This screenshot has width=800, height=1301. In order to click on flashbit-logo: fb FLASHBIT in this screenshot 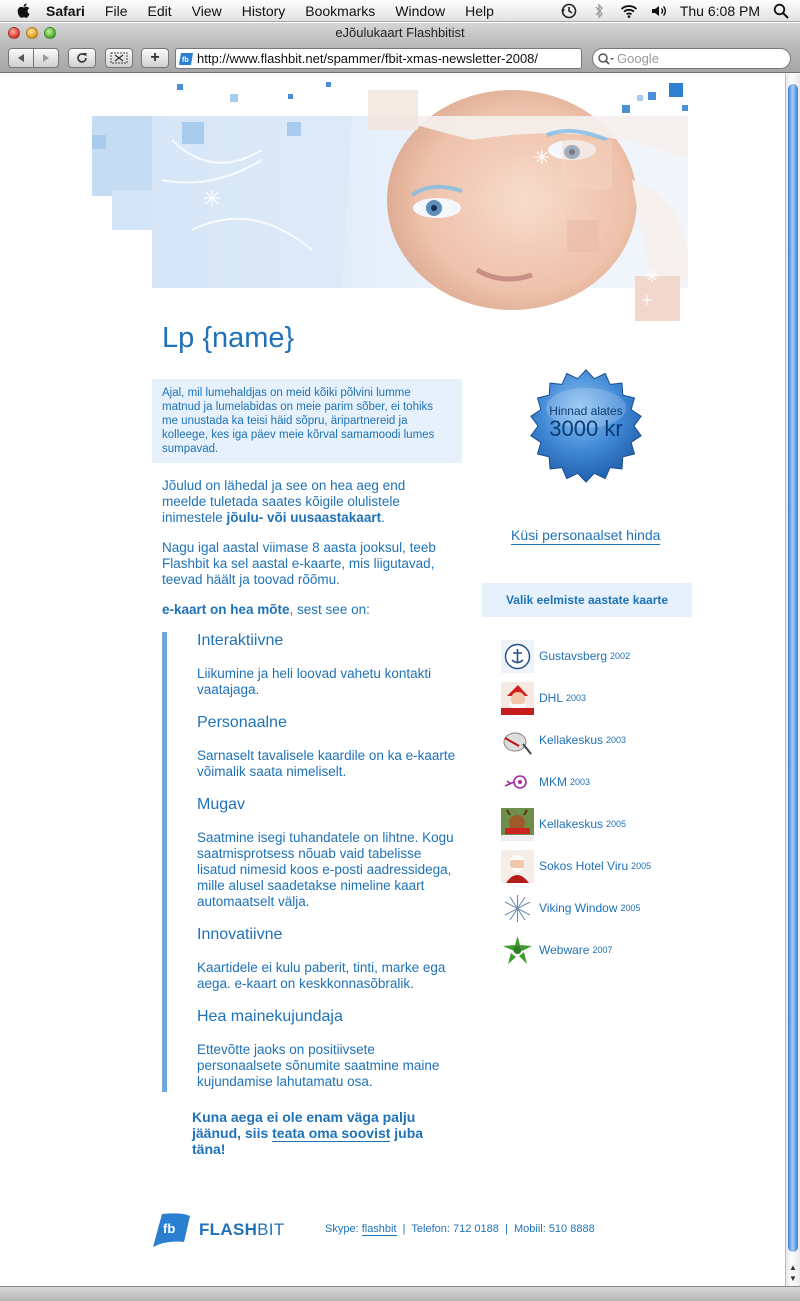, I will do `click(218, 1230)`.